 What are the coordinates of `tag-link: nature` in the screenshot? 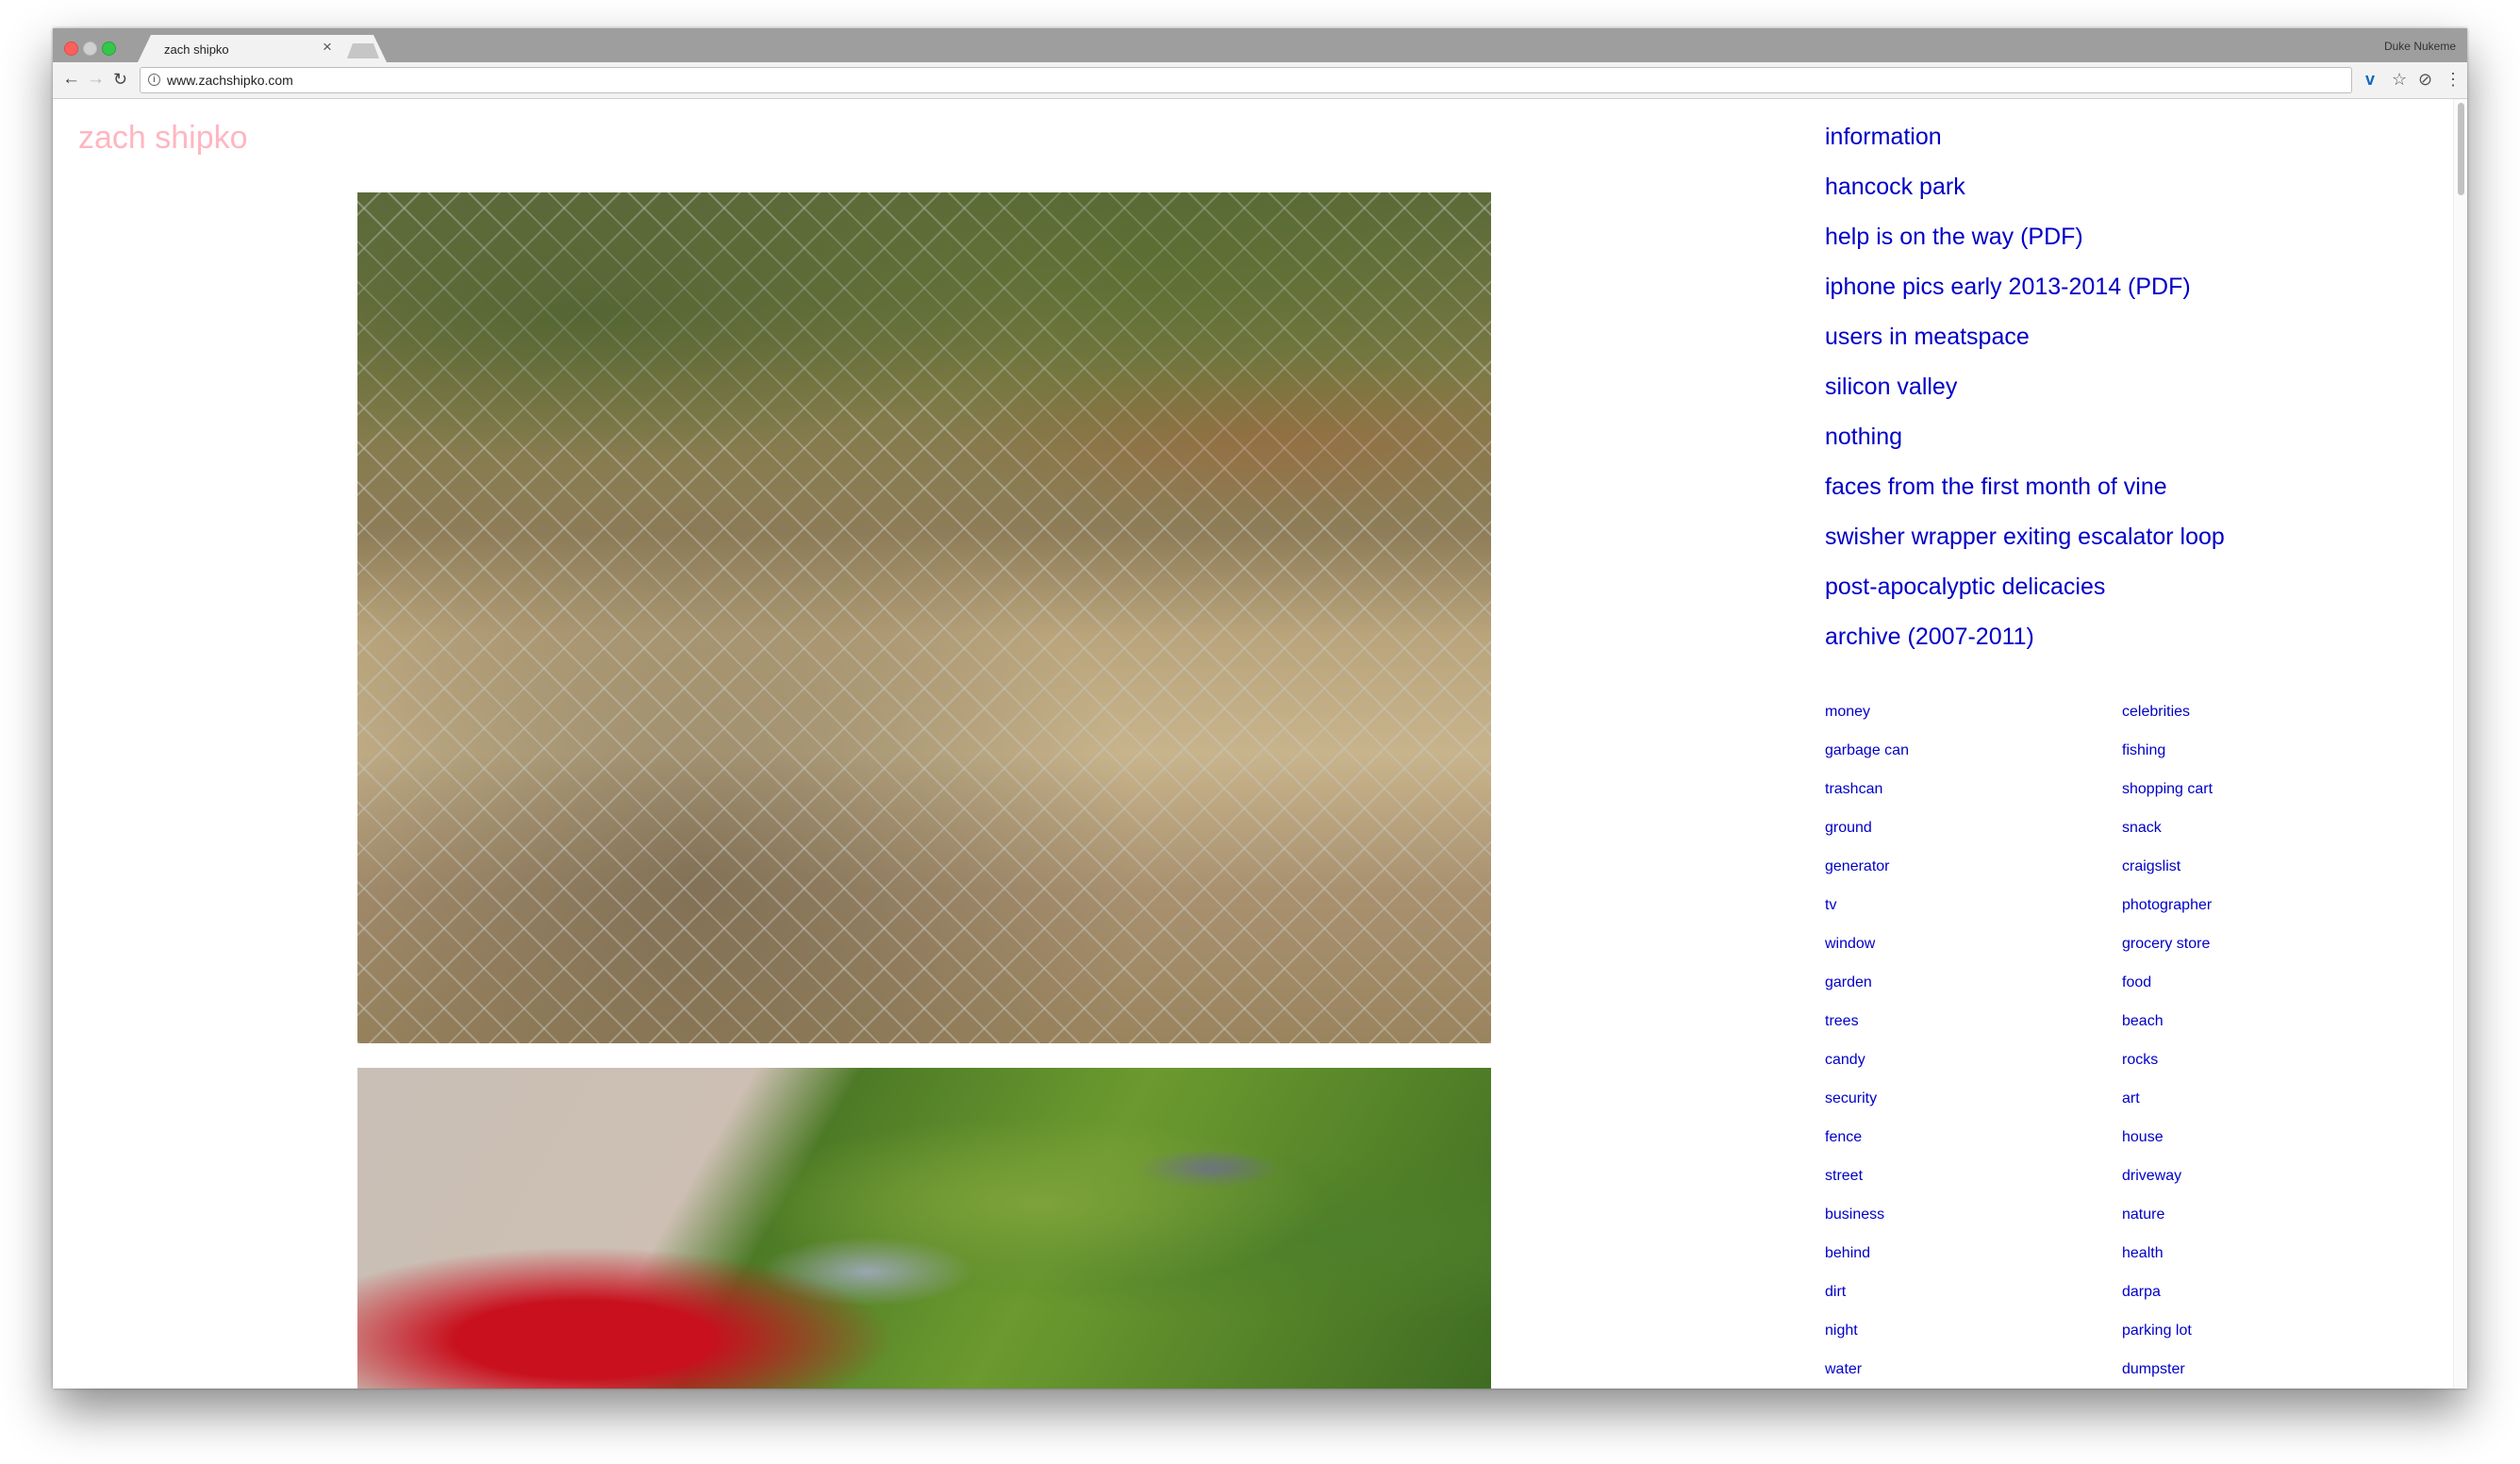 It's located at (2168, 1225).